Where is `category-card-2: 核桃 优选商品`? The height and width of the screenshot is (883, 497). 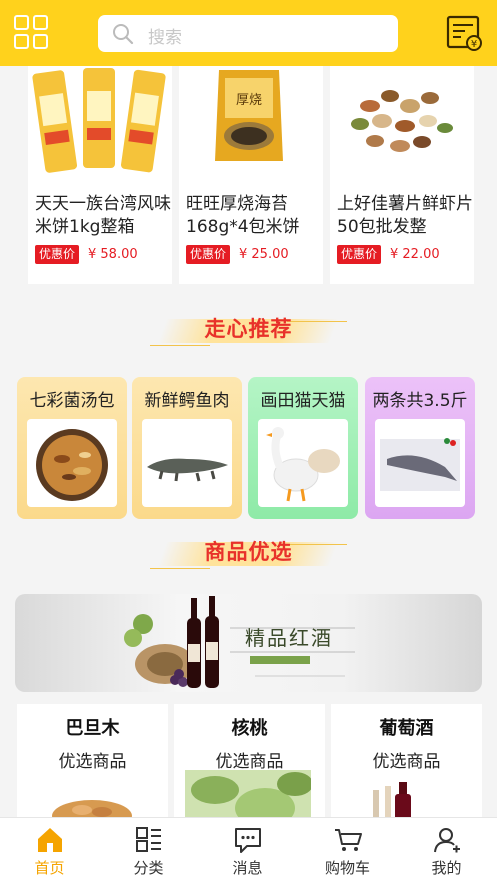 category-card-2: 核桃 优选商品 is located at coordinates (249, 762).